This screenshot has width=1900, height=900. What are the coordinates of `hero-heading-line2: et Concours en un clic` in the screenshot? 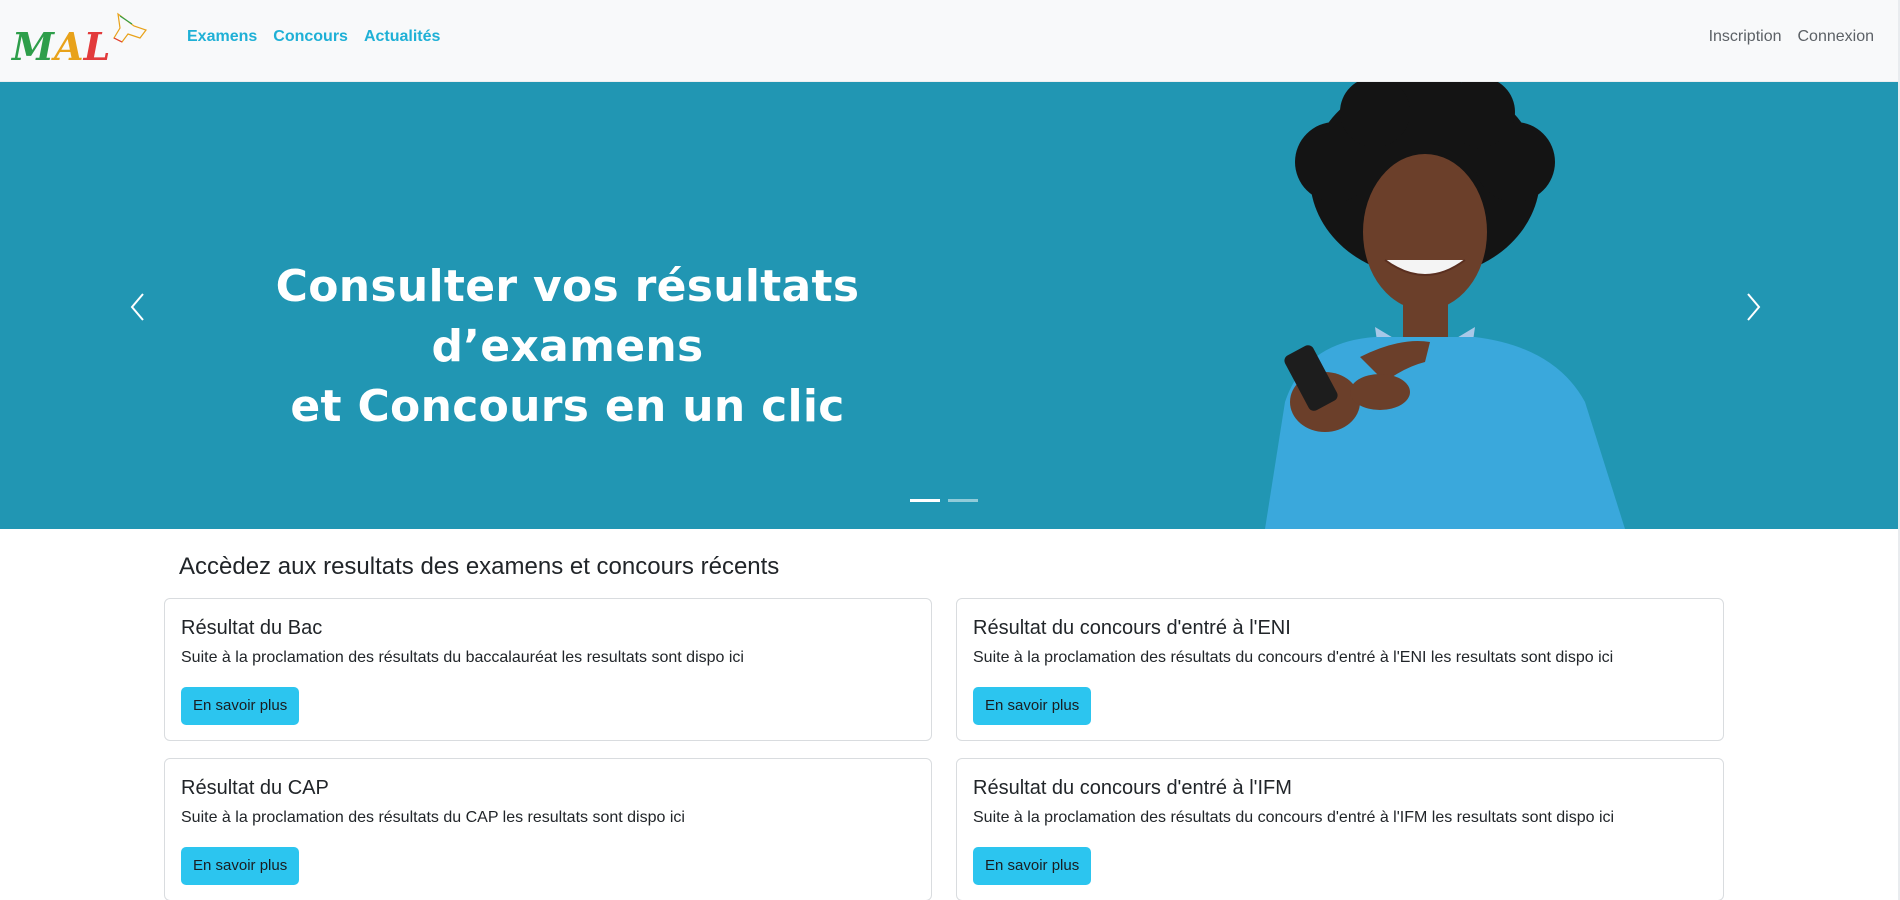 It's located at (567, 406).